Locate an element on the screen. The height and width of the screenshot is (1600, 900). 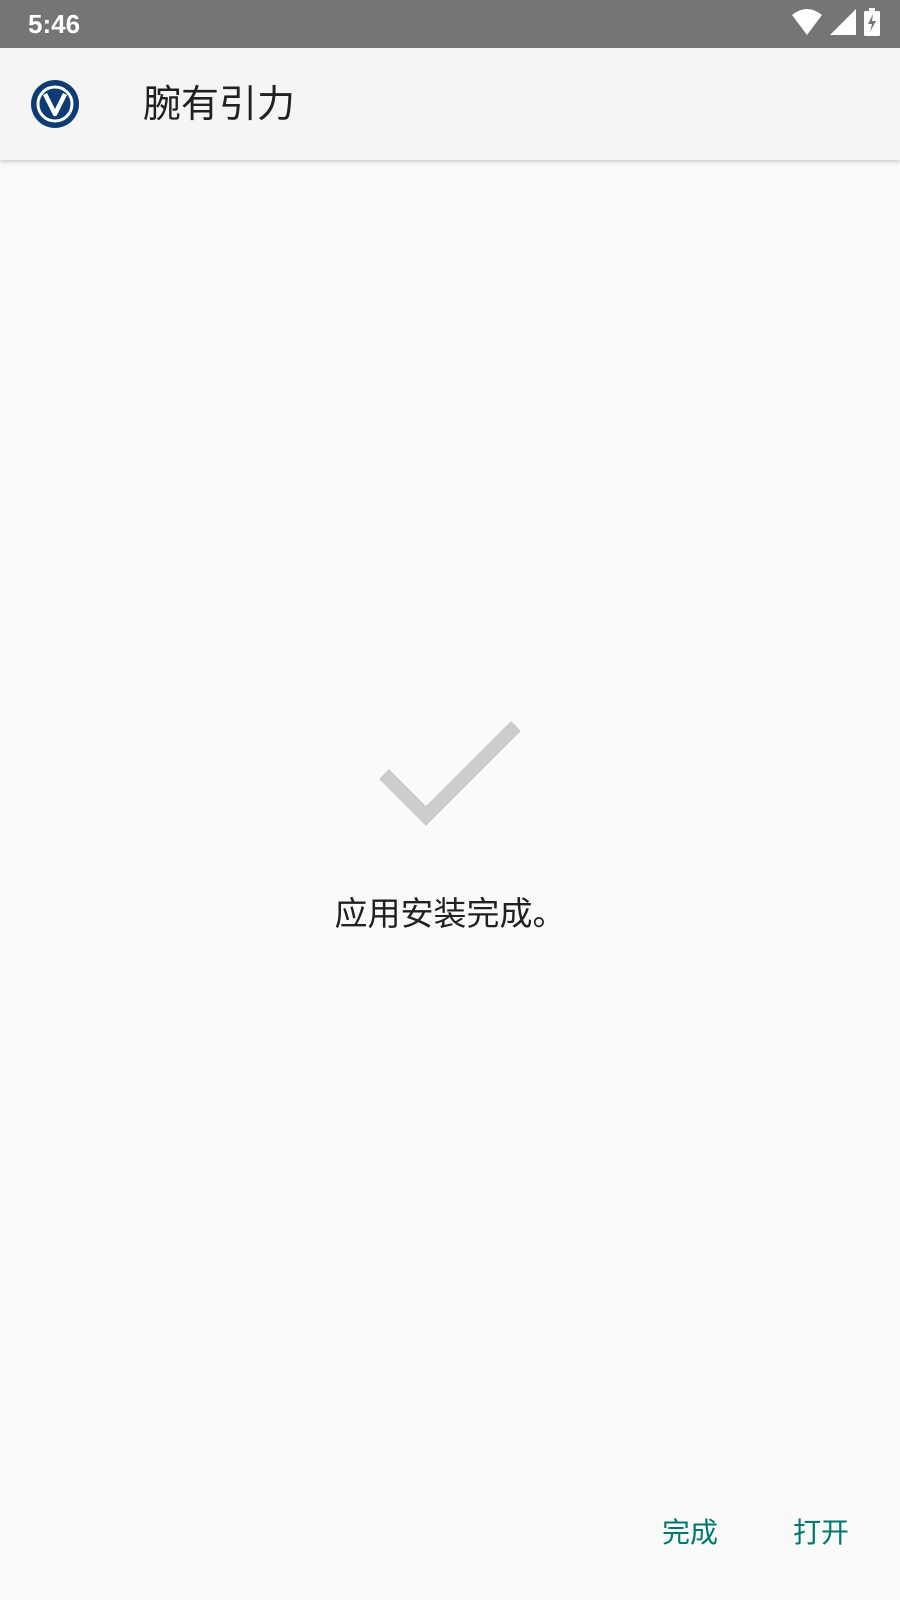
checkmark-icon is located at coordinates (450, 775).